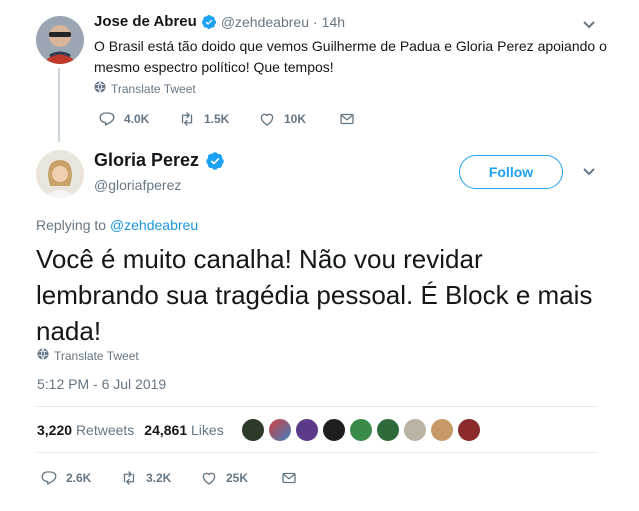 The width and height of the screenshot is (639, 511). I want to click on main-dm-button, so click(289, 478).